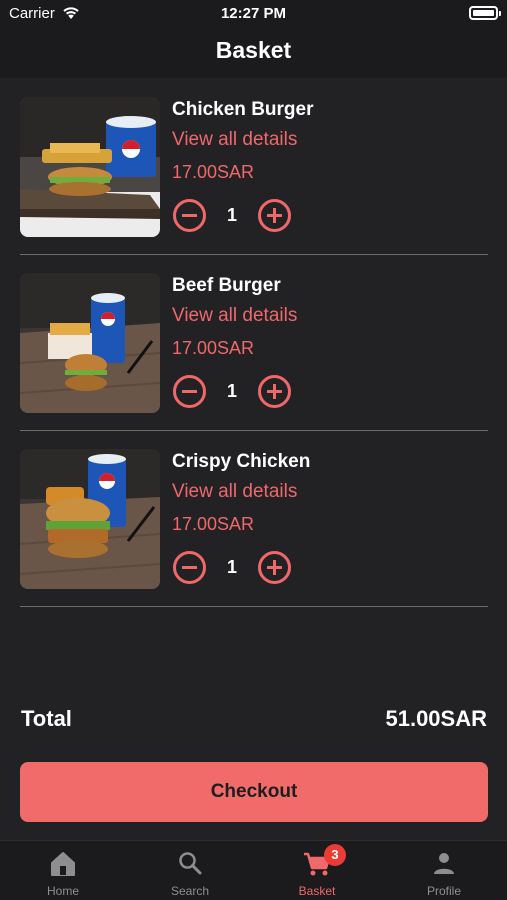 This screenshot has width=507, height=900. I want to click on tab-label: Search, so click(190, 891).